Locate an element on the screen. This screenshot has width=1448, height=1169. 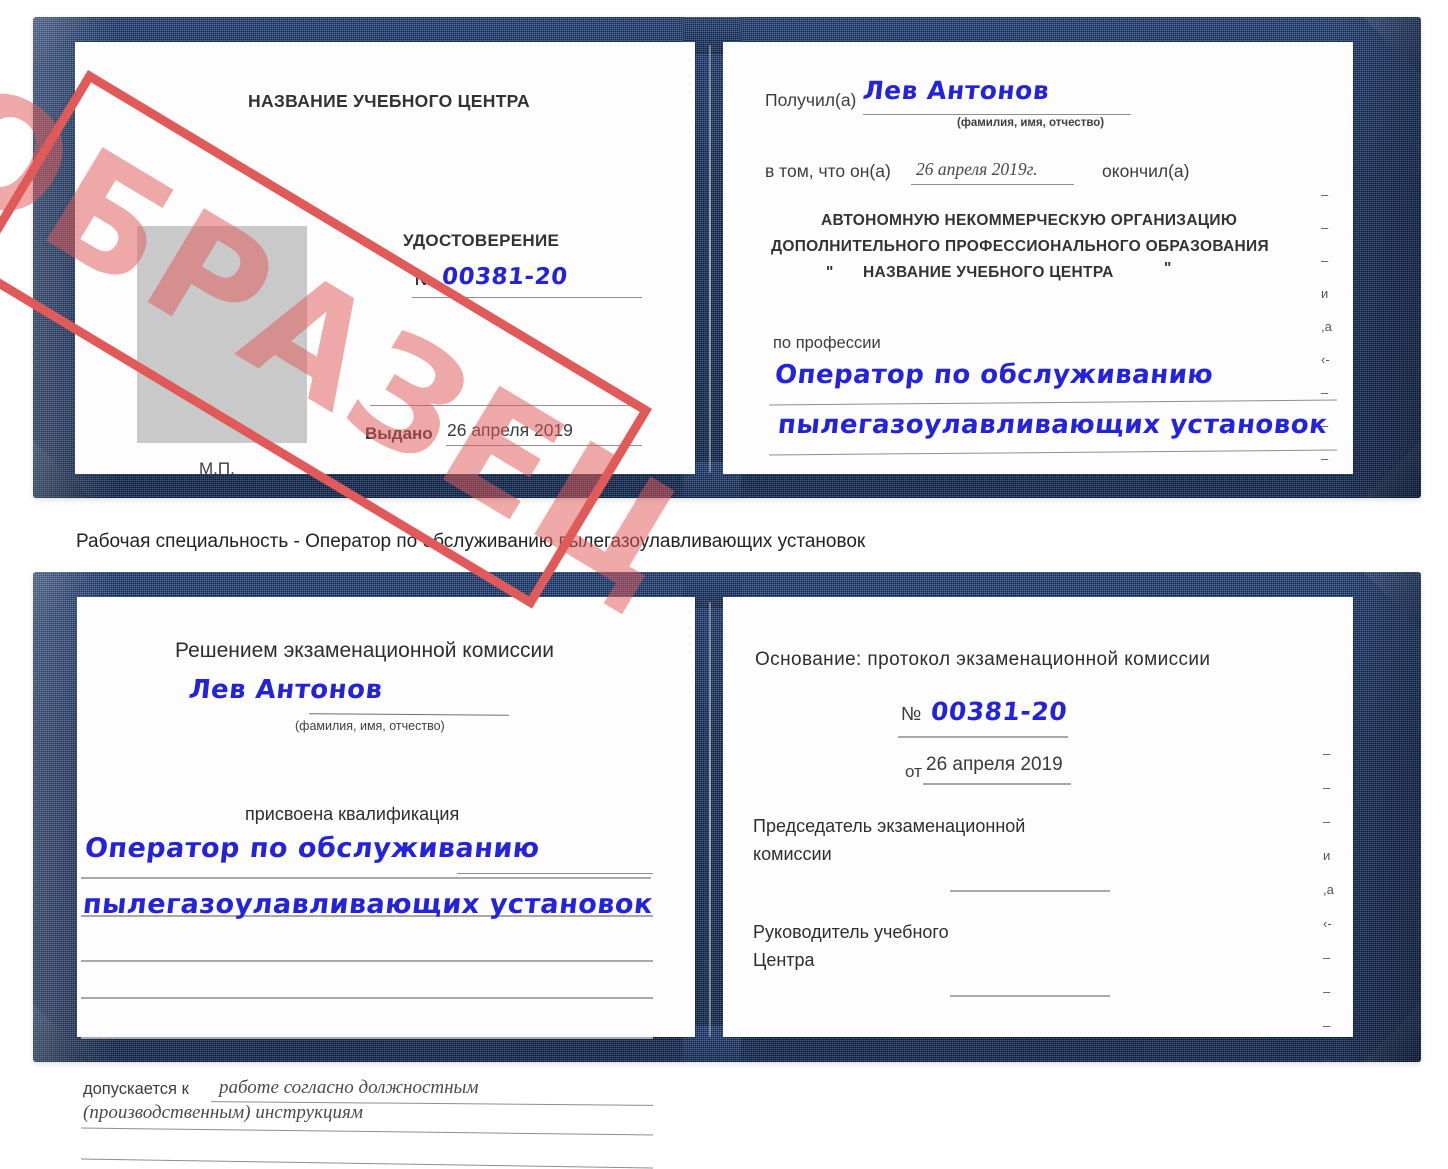
photo-placeholder is located at coordinates (222, 334).